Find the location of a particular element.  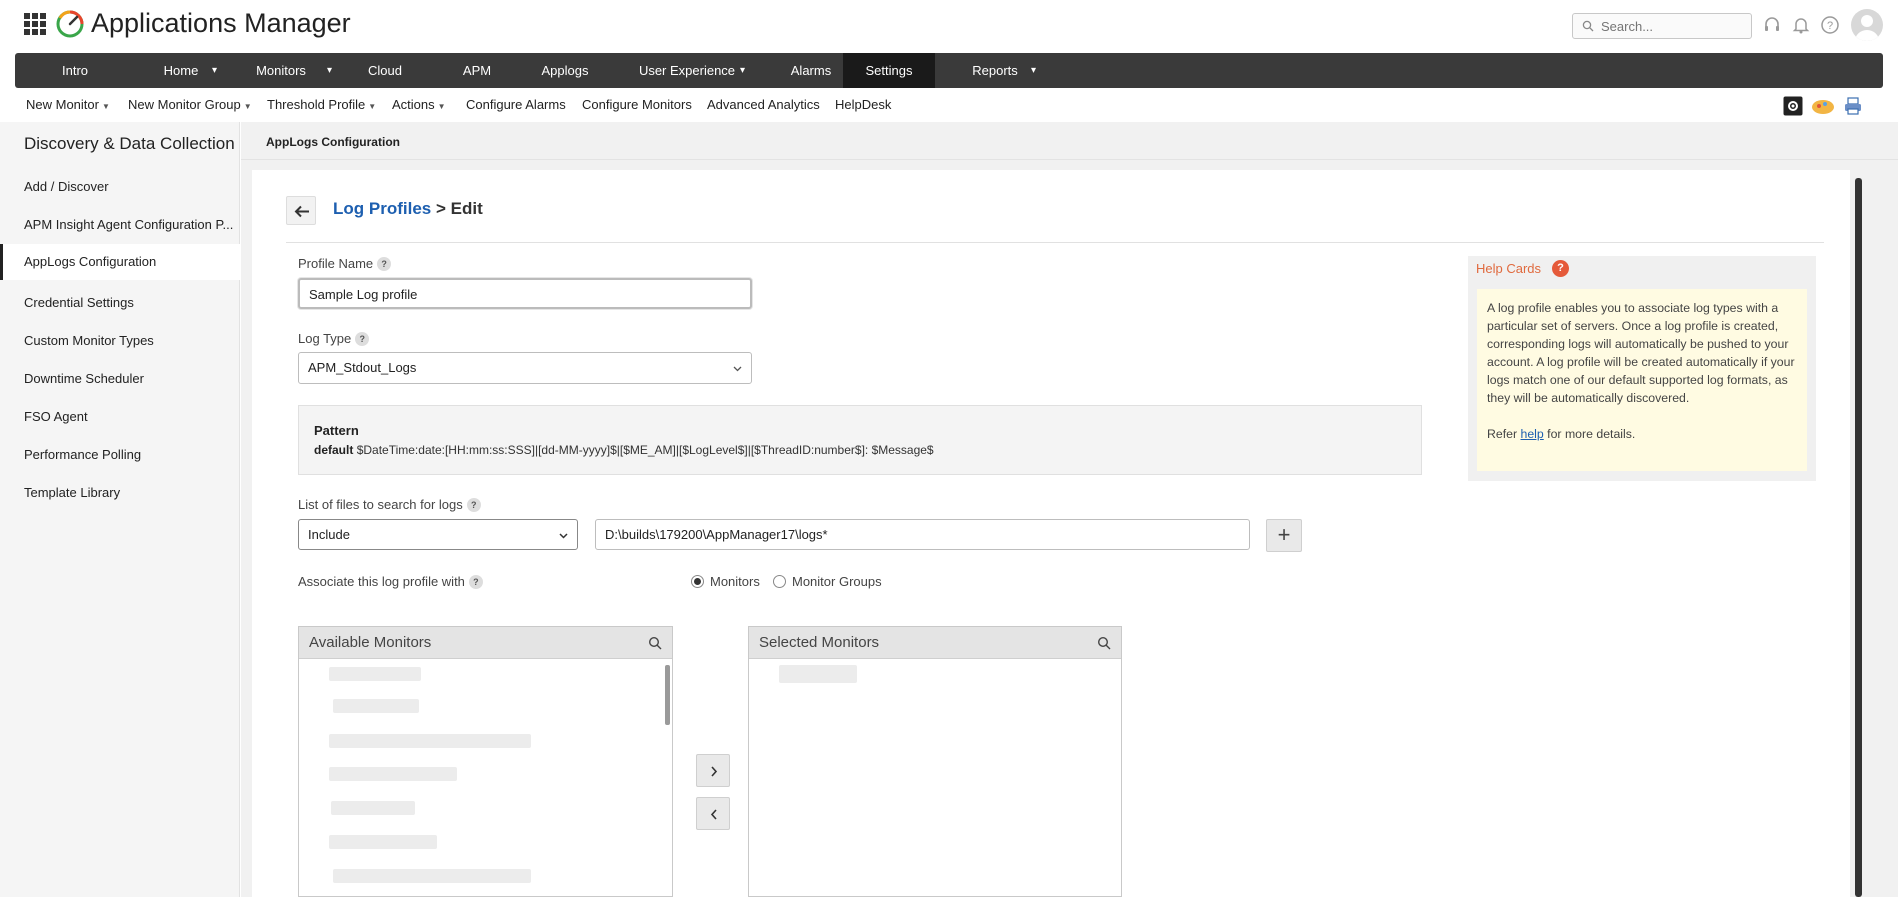

back-arrow-icon is located at coordinates (301, 211).